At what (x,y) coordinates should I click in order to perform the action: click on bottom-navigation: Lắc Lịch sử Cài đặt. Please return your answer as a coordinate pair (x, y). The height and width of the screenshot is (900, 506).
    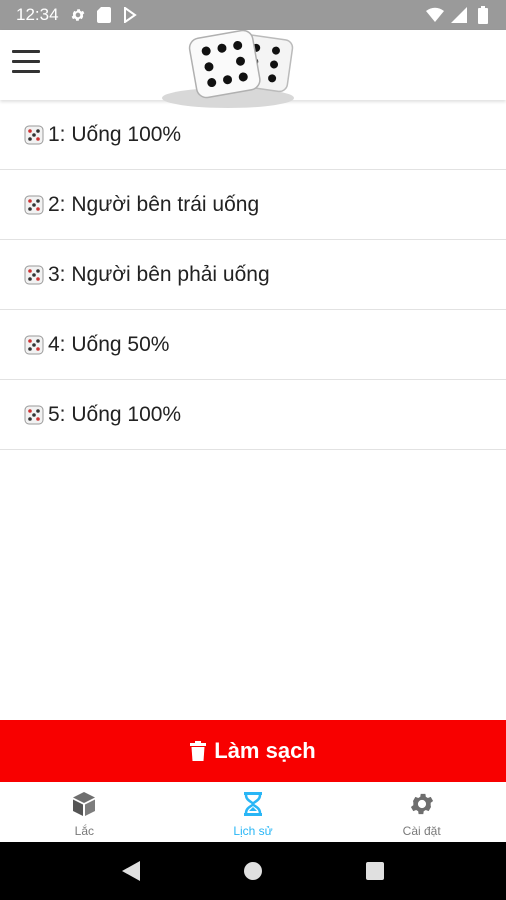
    Looking at the image, I should click on (253, 812).